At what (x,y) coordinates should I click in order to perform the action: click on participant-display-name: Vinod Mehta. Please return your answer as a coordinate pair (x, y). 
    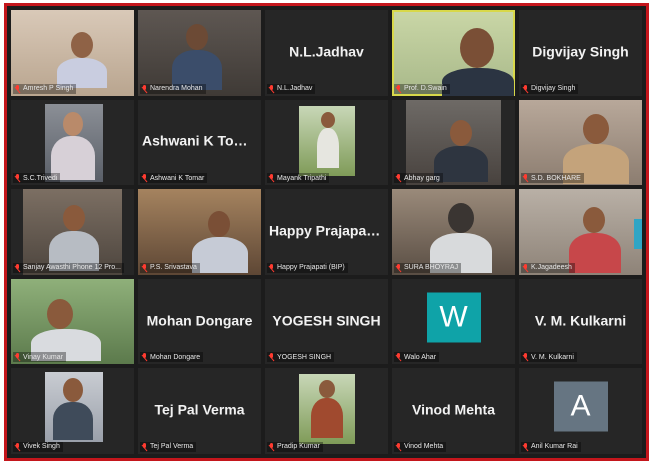
    Looking at the image, I should click on (453, 409).